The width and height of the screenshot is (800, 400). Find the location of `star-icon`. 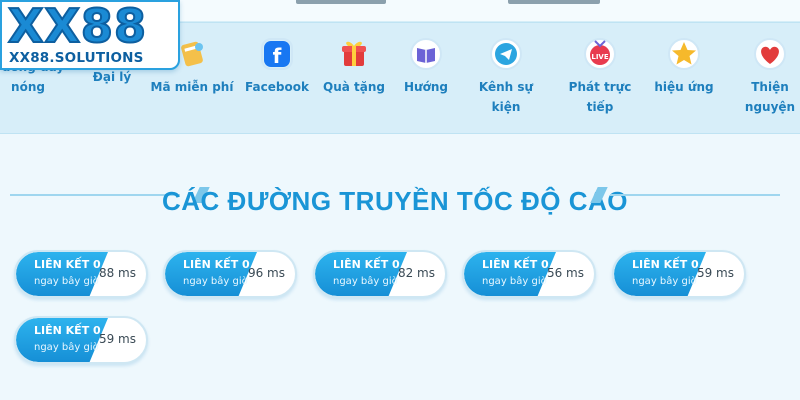

star-icon is located at coordinates (684, 54).